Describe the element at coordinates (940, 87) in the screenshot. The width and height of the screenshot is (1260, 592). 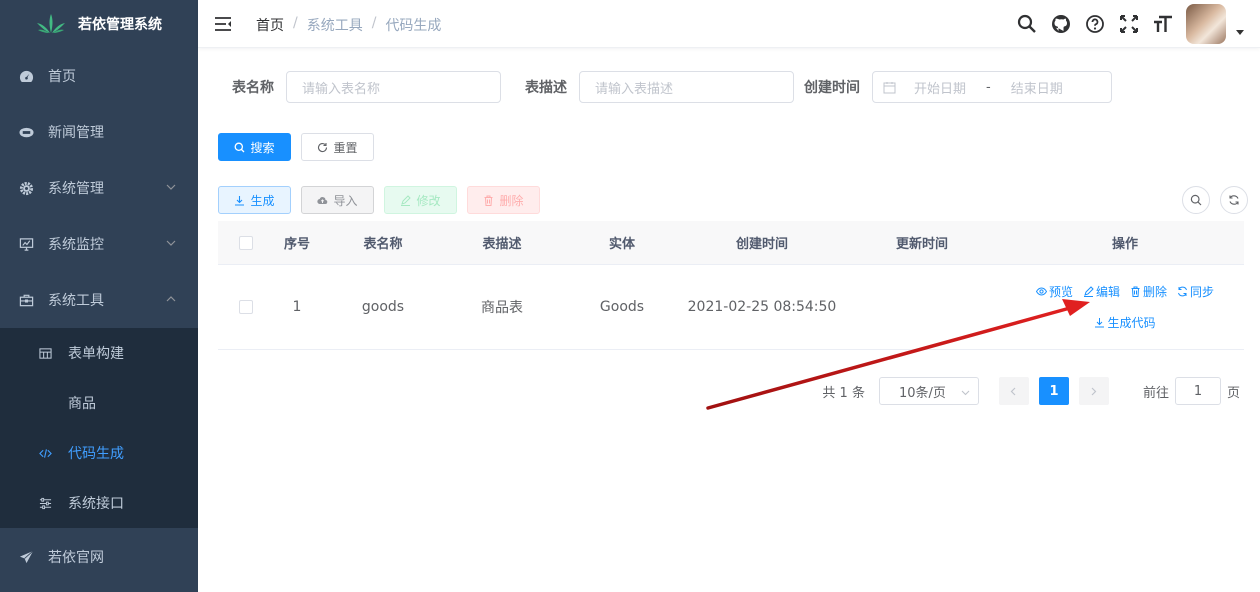
I see `start-date-input: 开始日期` at that location.